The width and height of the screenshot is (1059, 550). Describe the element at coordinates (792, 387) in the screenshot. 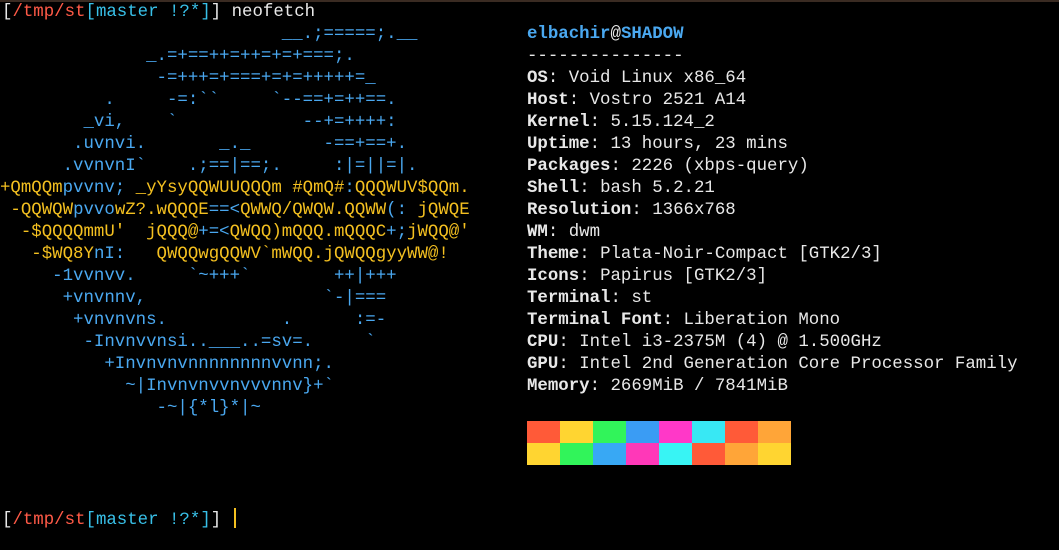

I see `info-line: Memory: 2669MiB / 7841MiB` at that location.